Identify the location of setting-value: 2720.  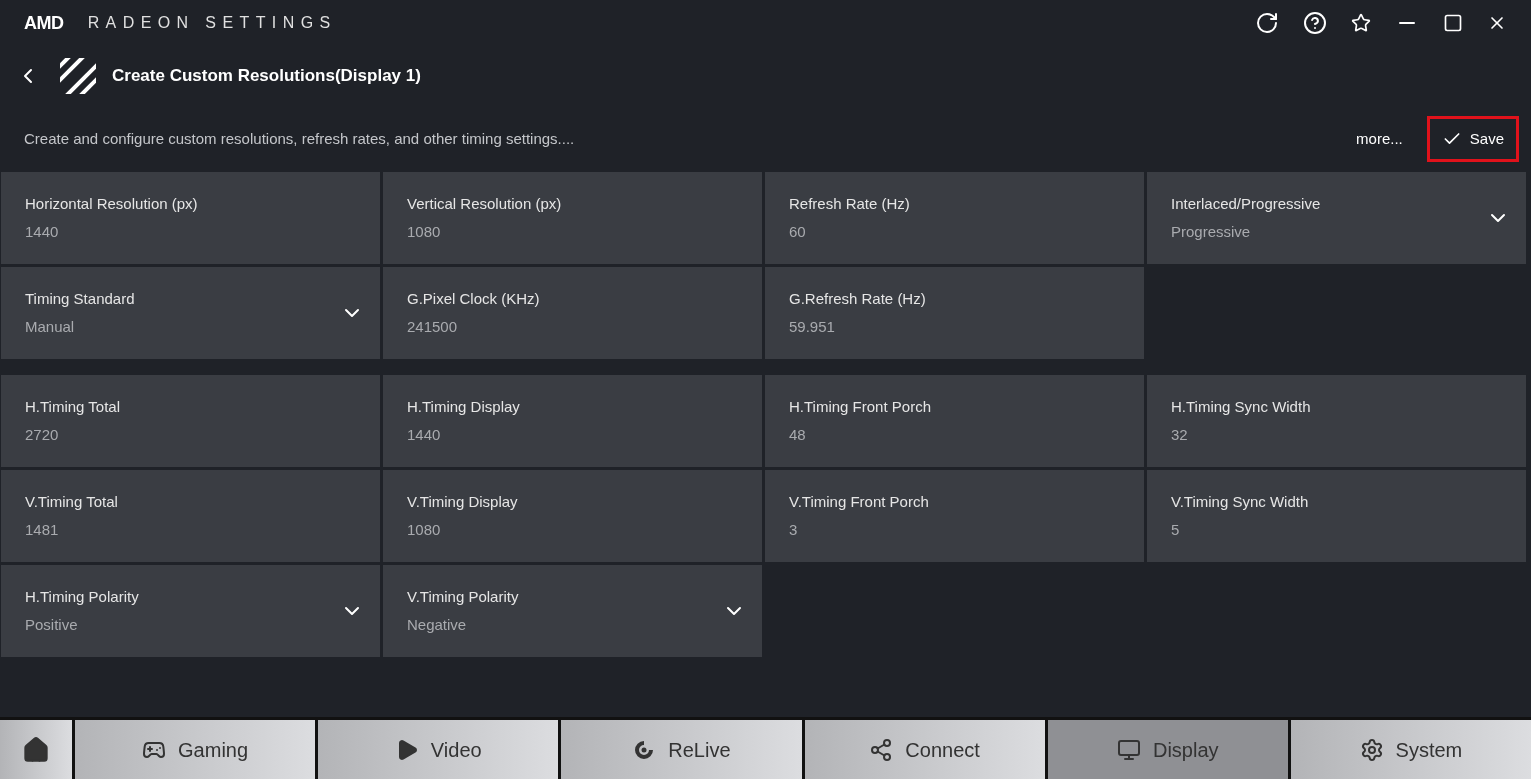
(42, 435).